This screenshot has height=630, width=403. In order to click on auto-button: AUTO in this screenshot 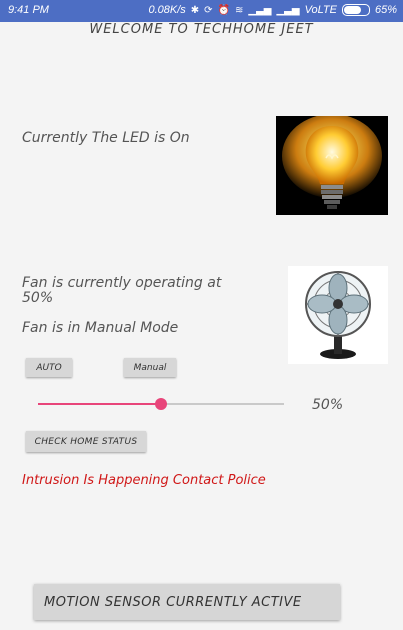, I will do `click(49, 367)`.